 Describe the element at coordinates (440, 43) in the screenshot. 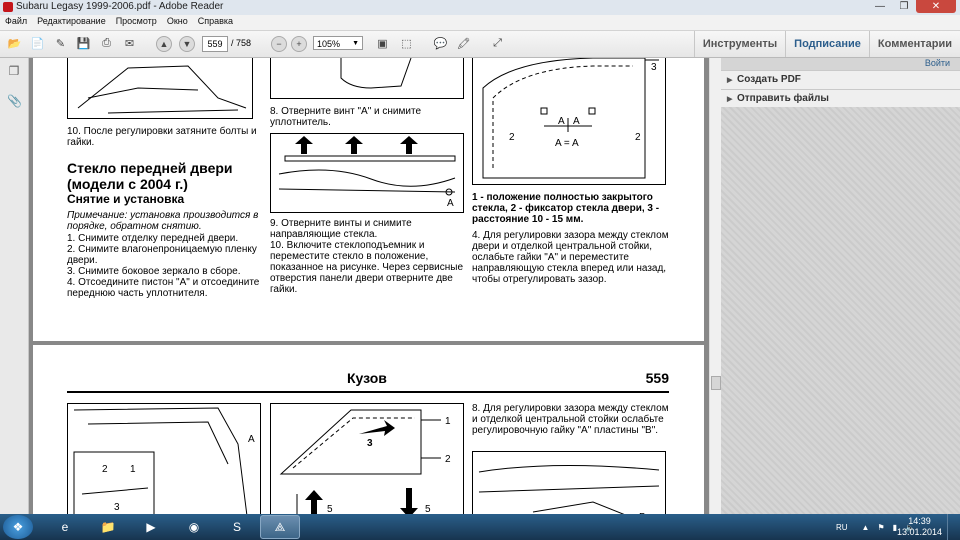

I see `comment-icon: 💬` at that location.